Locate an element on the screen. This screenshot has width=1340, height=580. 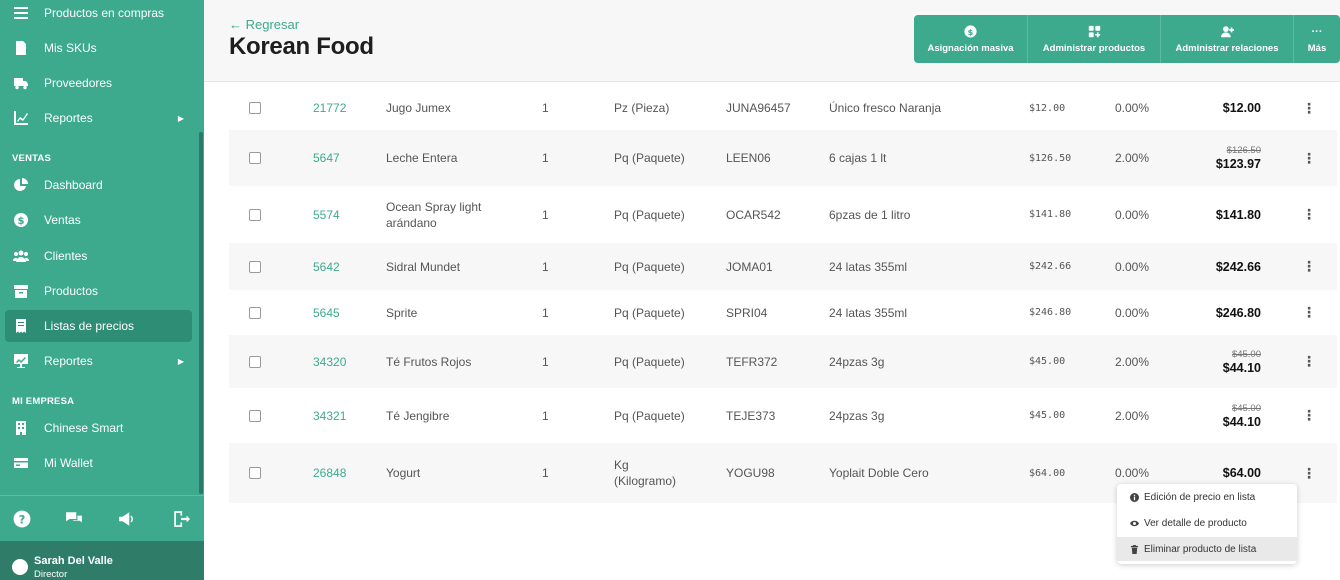
product-id-link: 34321 is located at coordinates (329, 415).